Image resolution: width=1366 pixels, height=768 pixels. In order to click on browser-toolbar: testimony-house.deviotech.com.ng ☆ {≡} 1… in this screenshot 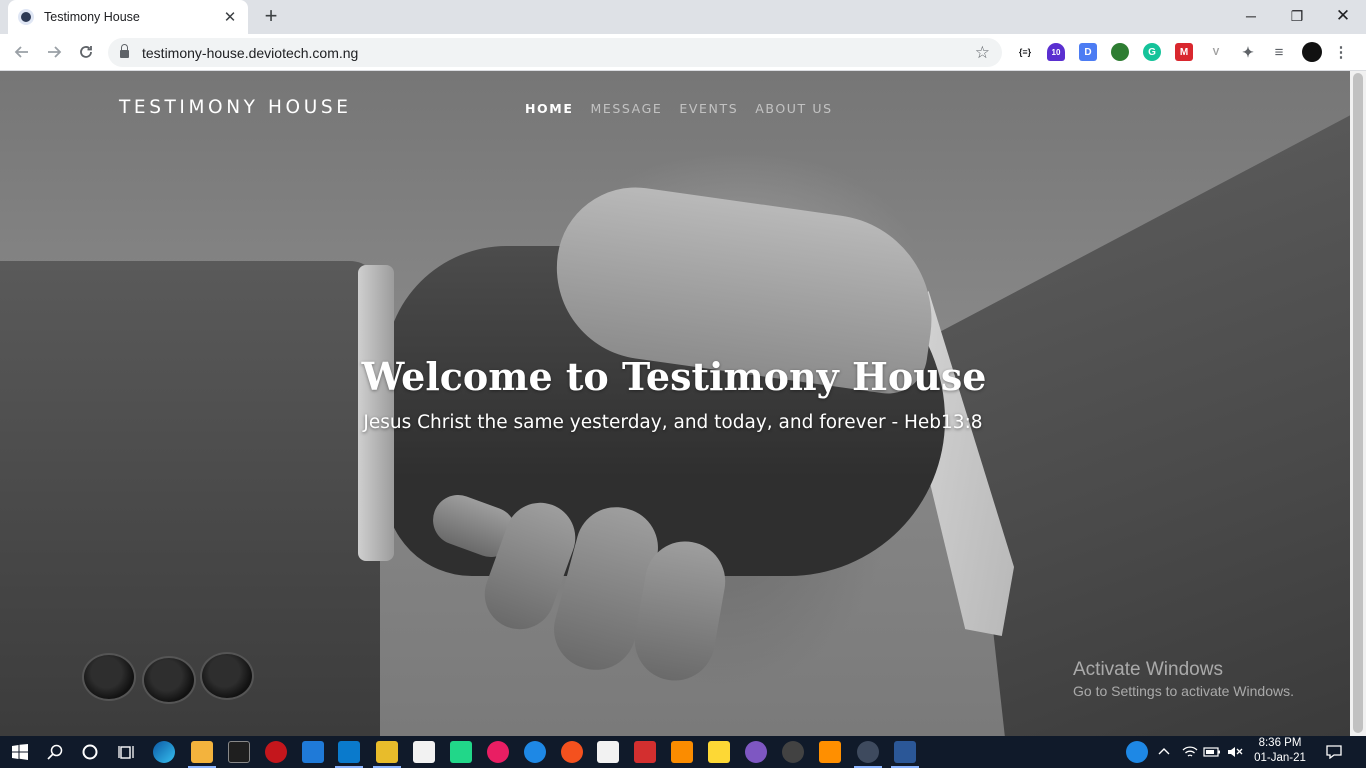, I will do `click(683, 52)`.